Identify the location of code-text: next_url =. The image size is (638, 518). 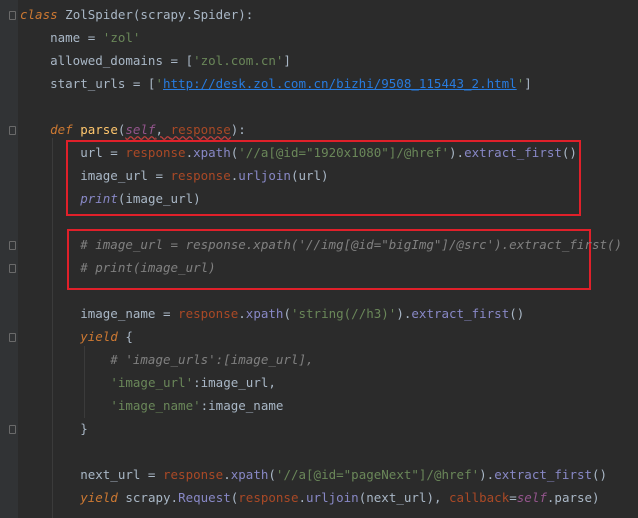
(91, 474).